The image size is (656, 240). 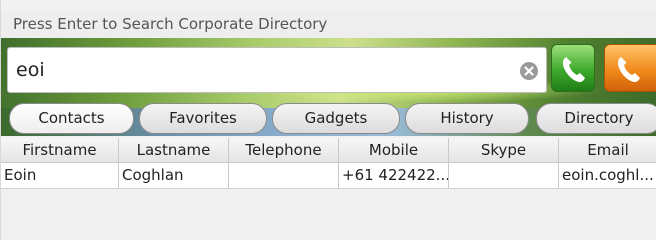 I want to click on column-header-telephone: Telephone, so click(x=284, y=150).